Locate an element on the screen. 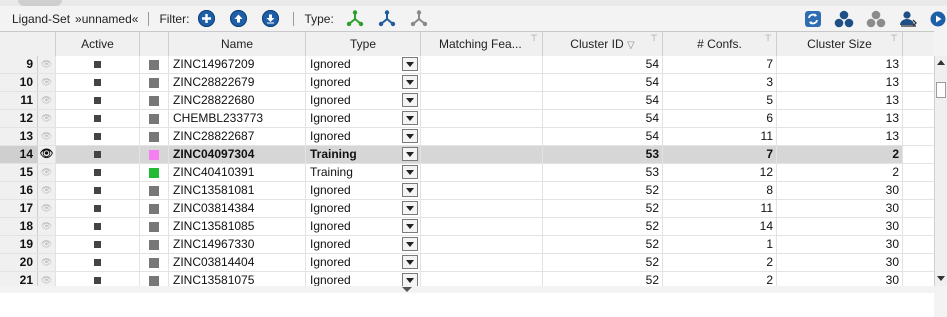 The image size is (947, 317). table-row: 18 👁 ZINC13581085 Ignored 52 14 30 is located at coordinates (467, 227).